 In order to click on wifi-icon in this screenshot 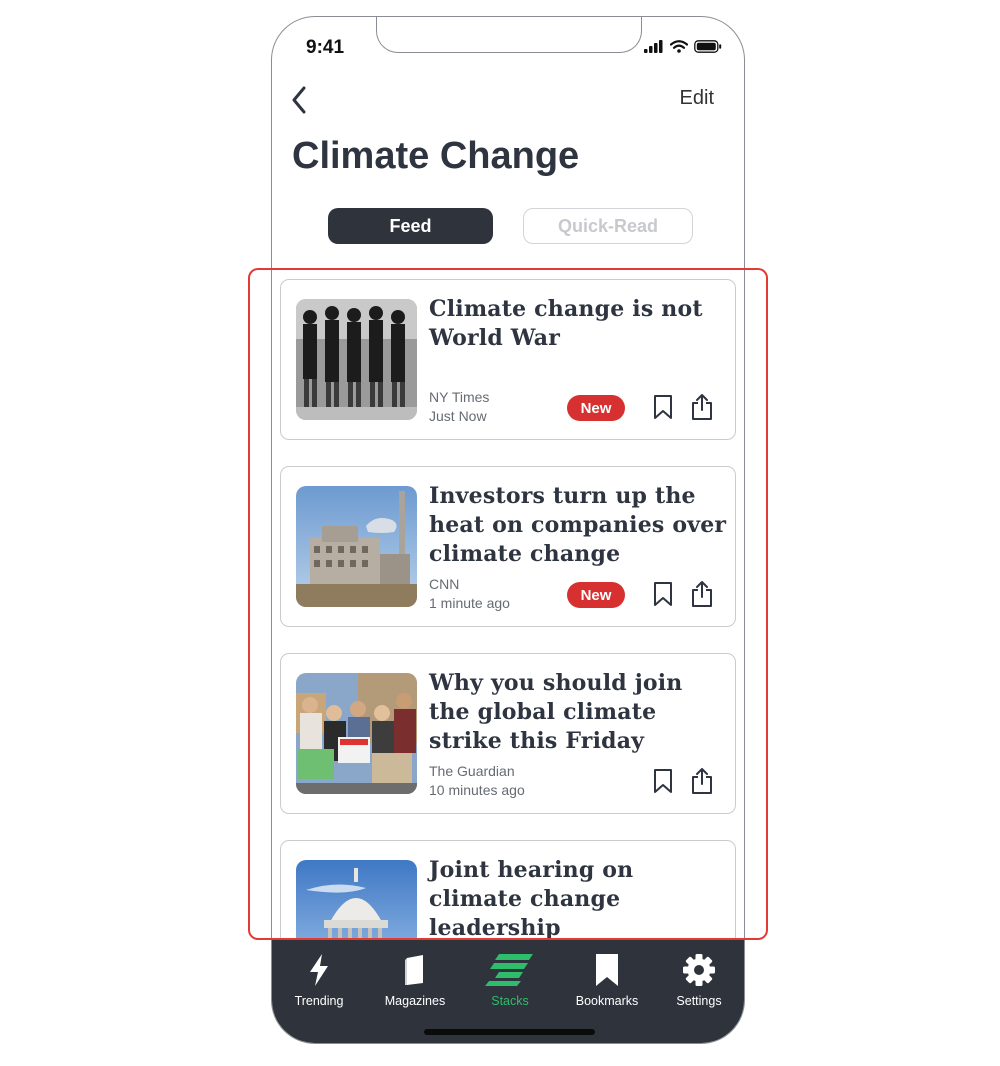, I will do `click(679, 46)`.